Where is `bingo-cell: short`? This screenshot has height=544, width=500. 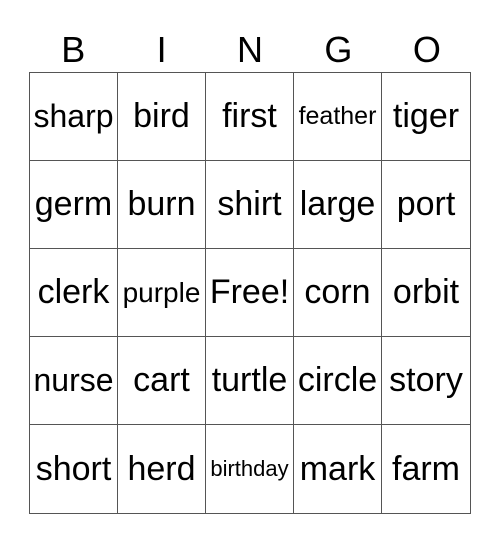 bingo-cell: short is located at coordinates (74, 469).